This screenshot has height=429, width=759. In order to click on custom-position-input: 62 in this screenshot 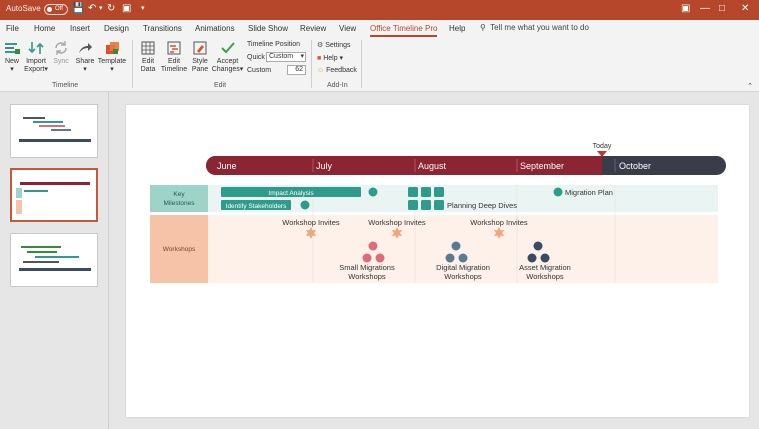, I will do `click(296, 70)`.